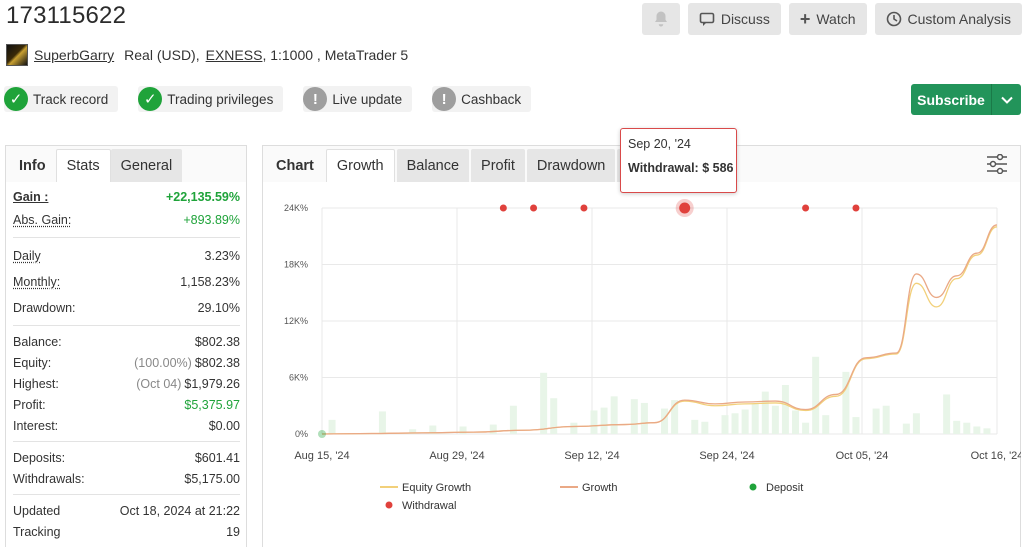 The width and height of the screenshot is (1030, 547). Describe the element at coordinates (163, 362) in the screenshot. I see `equity-pct: (100.00%)` at that location.